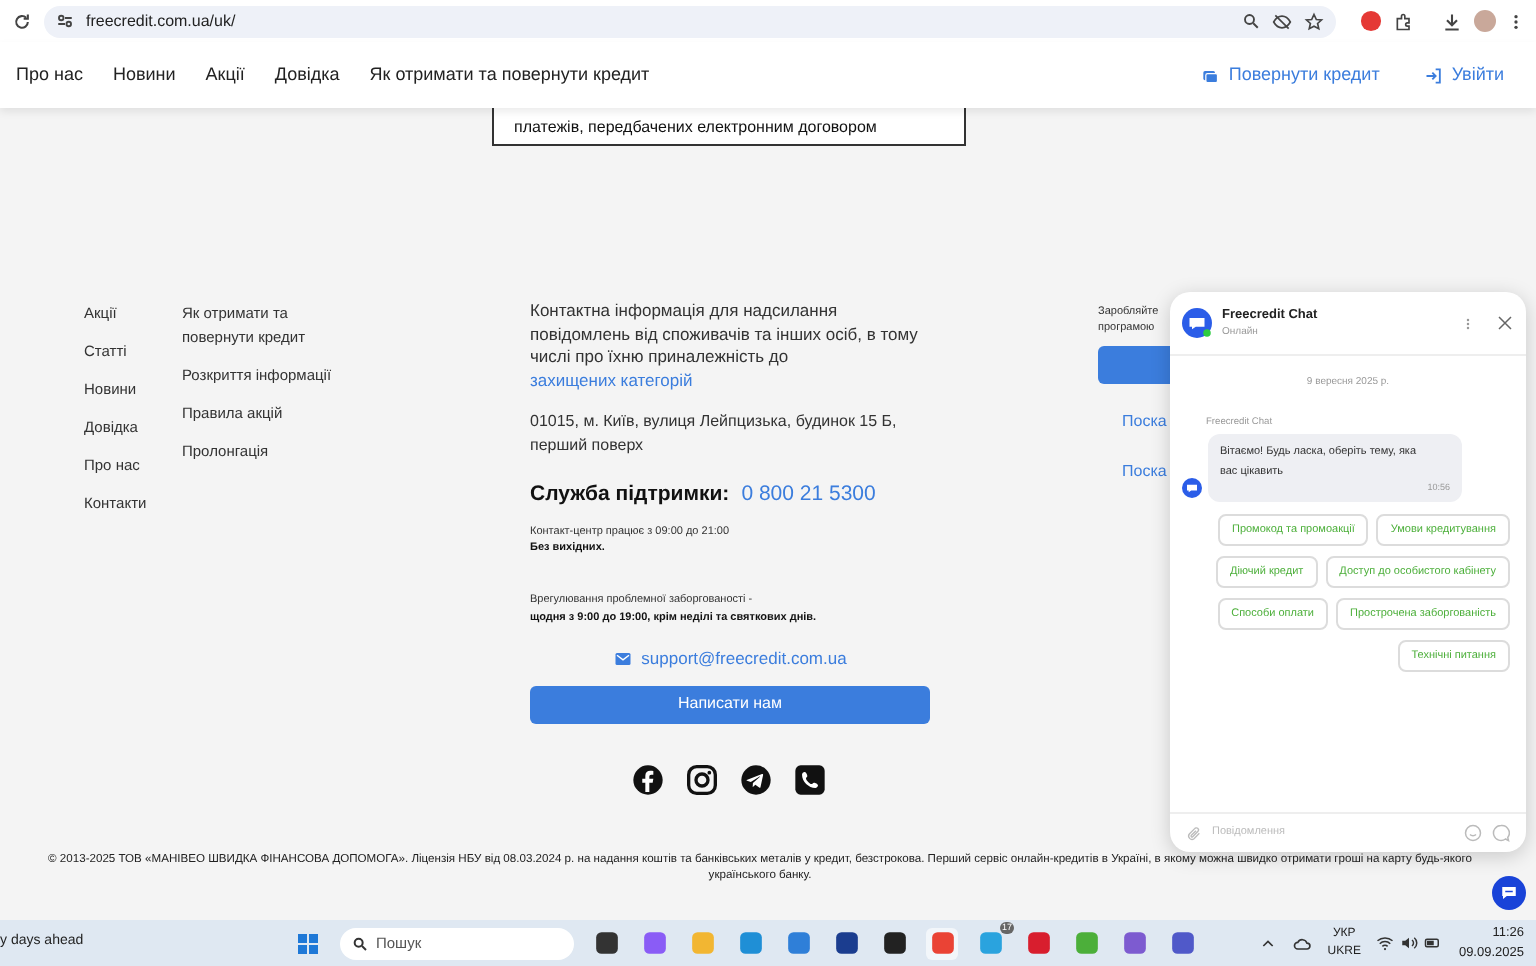 The image size is (1536, 966). What do you see at coordinates (360, 943) in the screenshot?
I see `search-icon` at bounding box center [360, 943].